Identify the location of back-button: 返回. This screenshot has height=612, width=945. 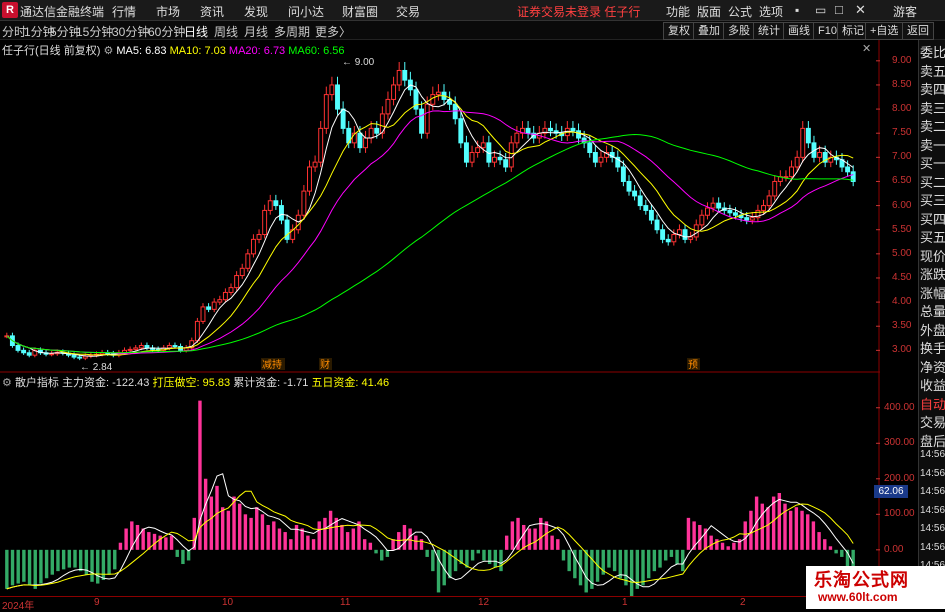
(918, 31).